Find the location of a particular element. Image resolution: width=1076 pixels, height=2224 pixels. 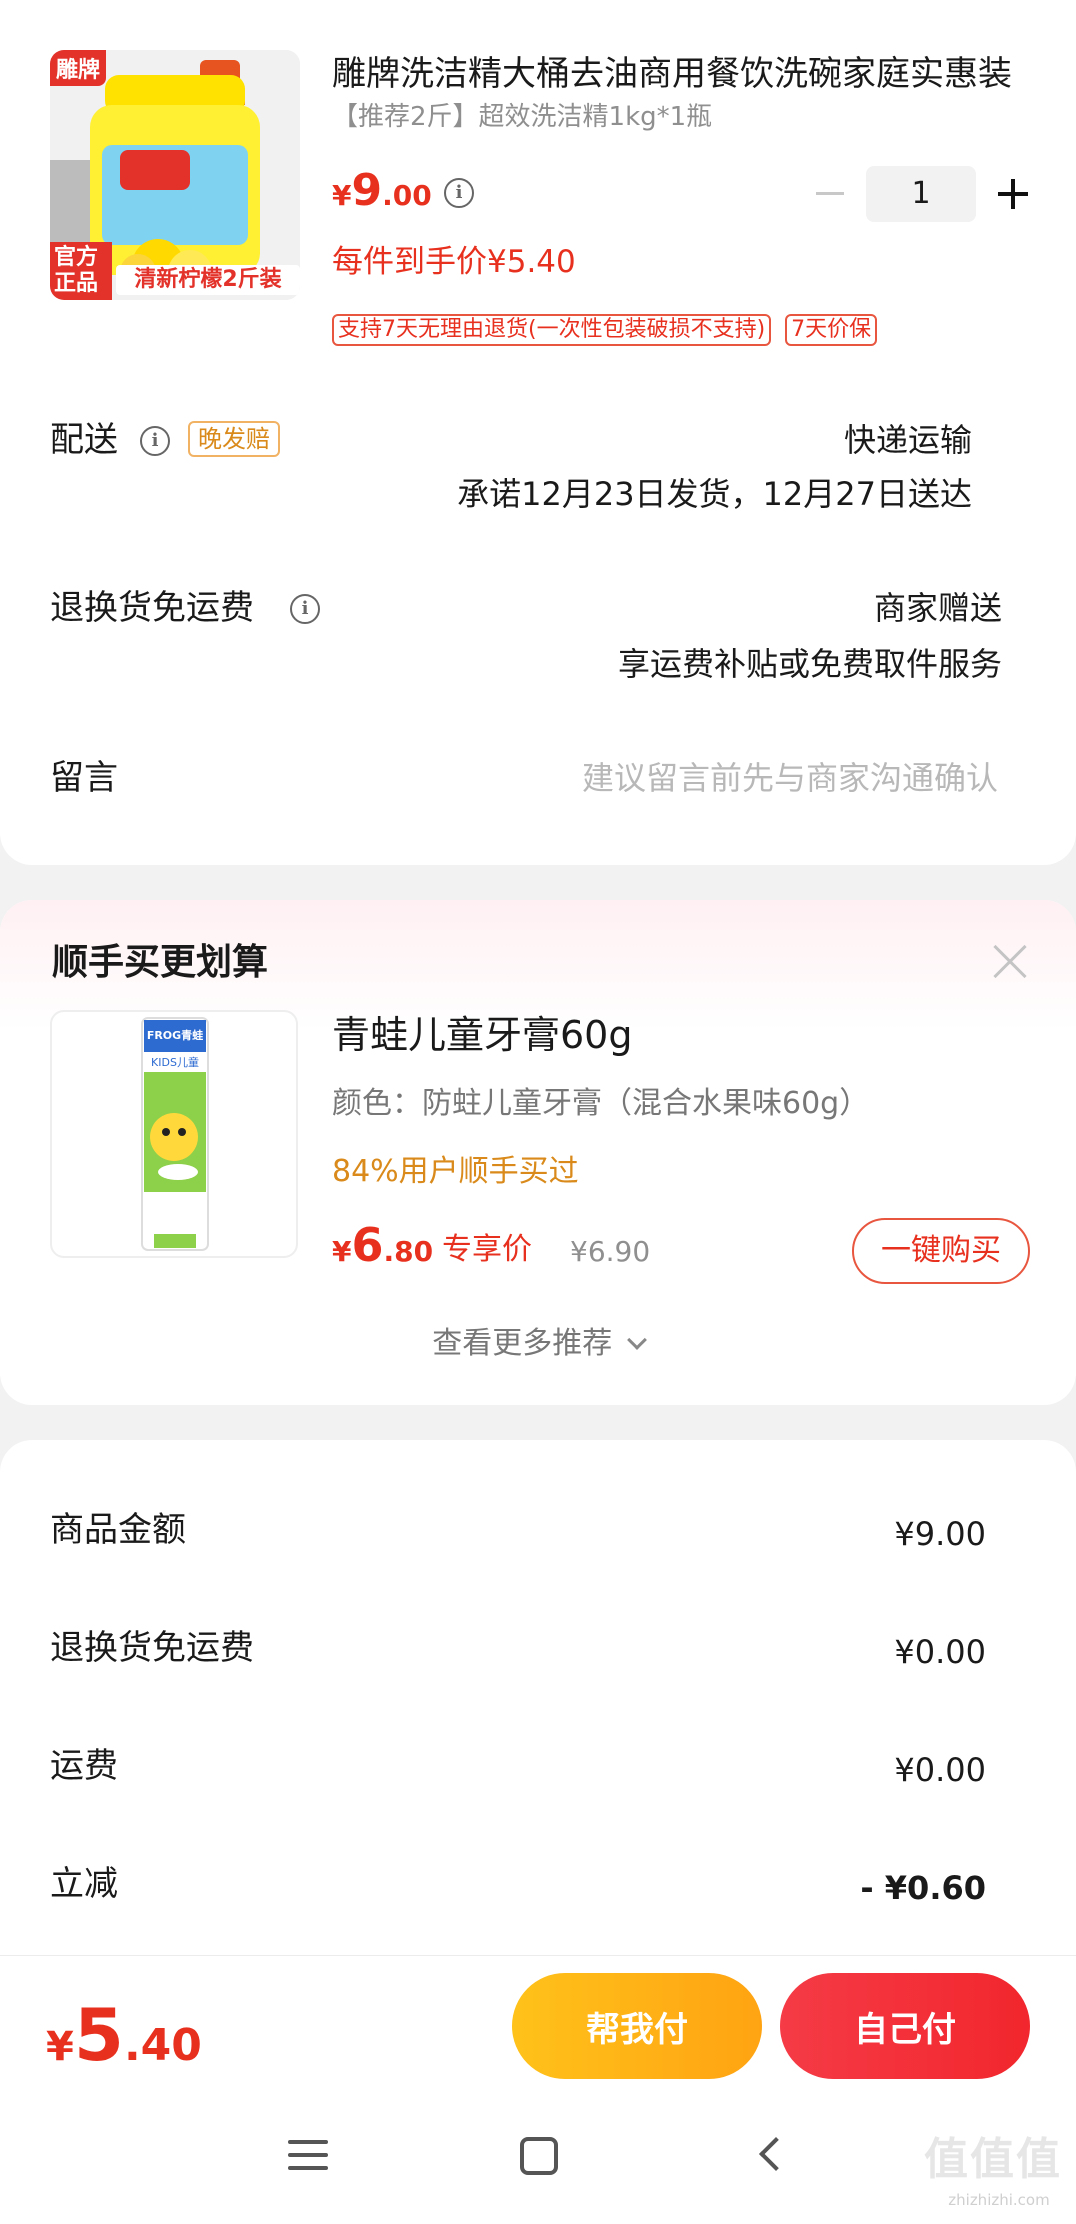

recommend-bought-text: 84%用户顺手买过 is located at coordinates (455, 1171).